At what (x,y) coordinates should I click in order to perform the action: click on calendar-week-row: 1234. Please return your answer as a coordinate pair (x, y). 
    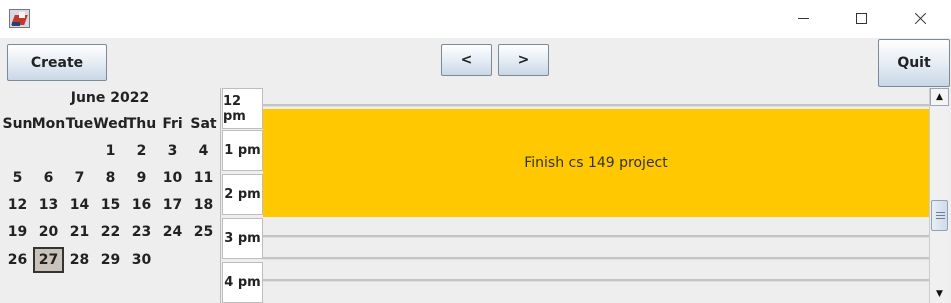
    Looking at the image, I should click on (110, 151).